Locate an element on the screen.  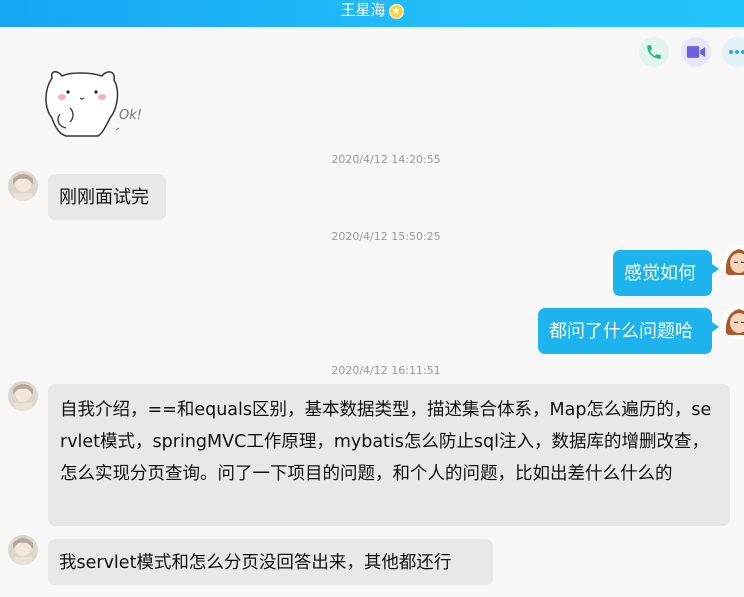
cat-sticker-image is located at coordinates (82, 104).